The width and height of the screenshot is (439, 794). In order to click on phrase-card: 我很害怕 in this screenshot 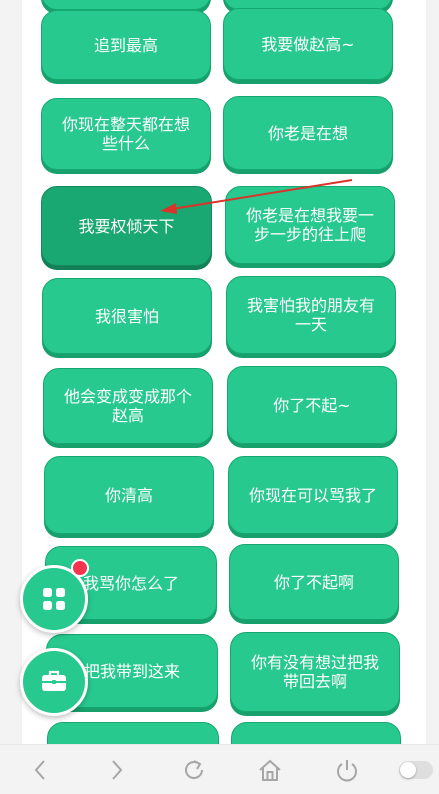, I will do `click(127, 316)`.